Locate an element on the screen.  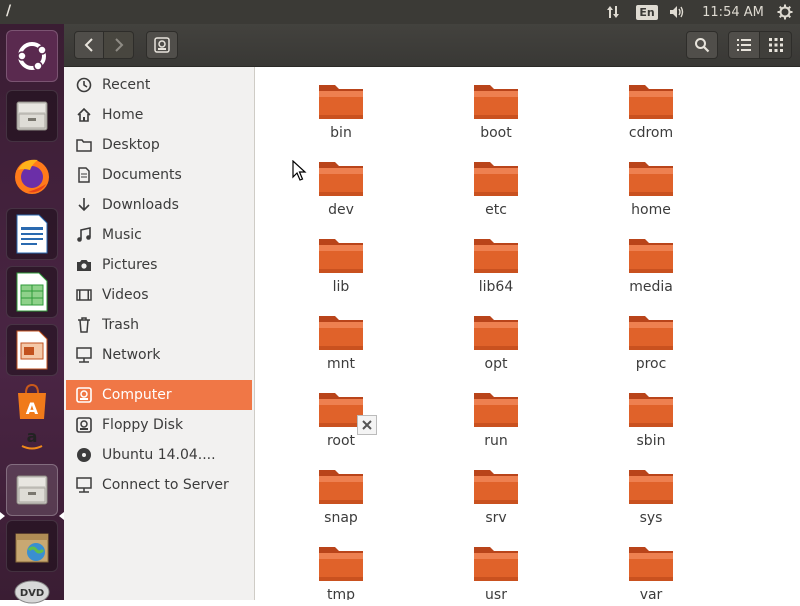
folder-item: var is located at coordinates (651, 564).